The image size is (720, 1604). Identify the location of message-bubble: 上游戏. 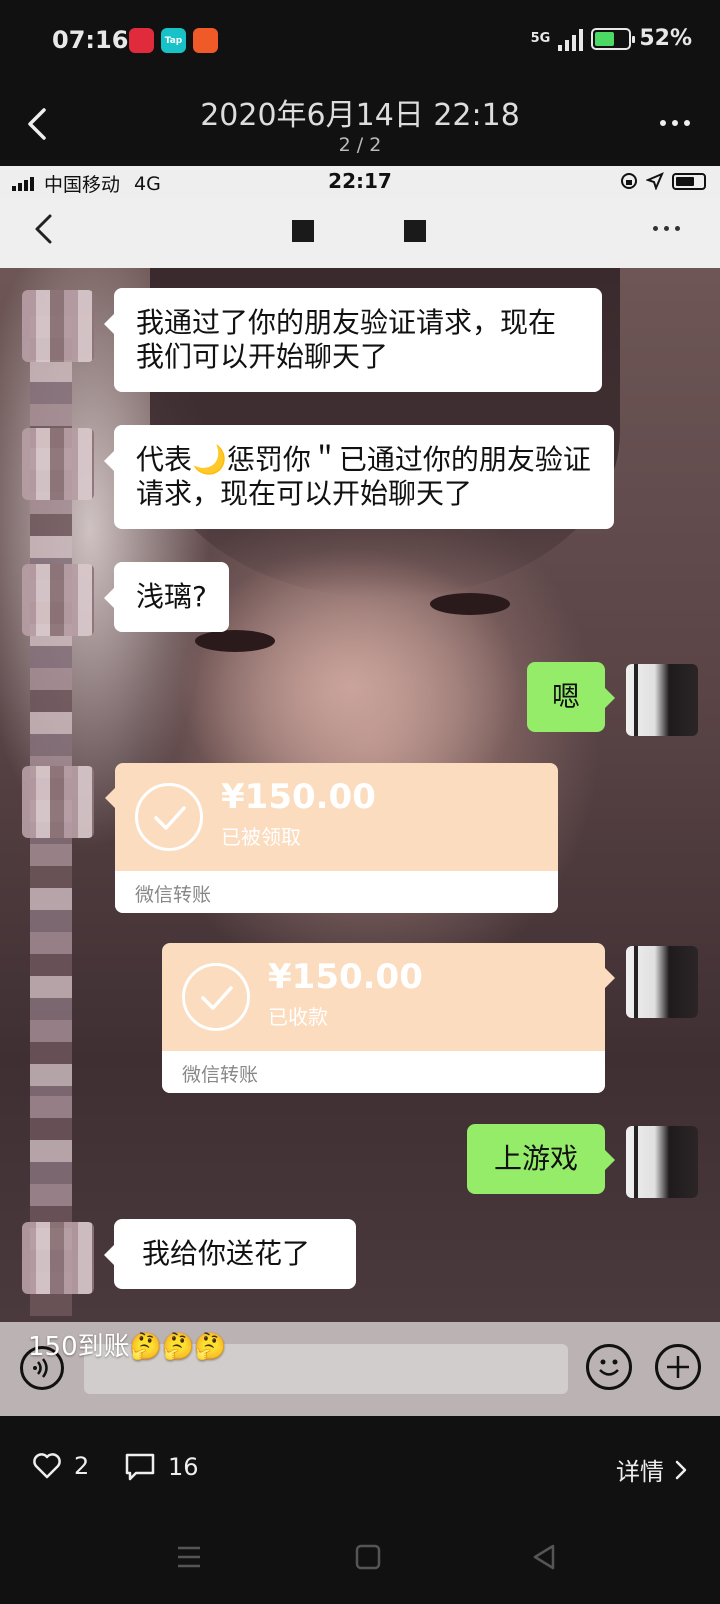
(541, 1159).